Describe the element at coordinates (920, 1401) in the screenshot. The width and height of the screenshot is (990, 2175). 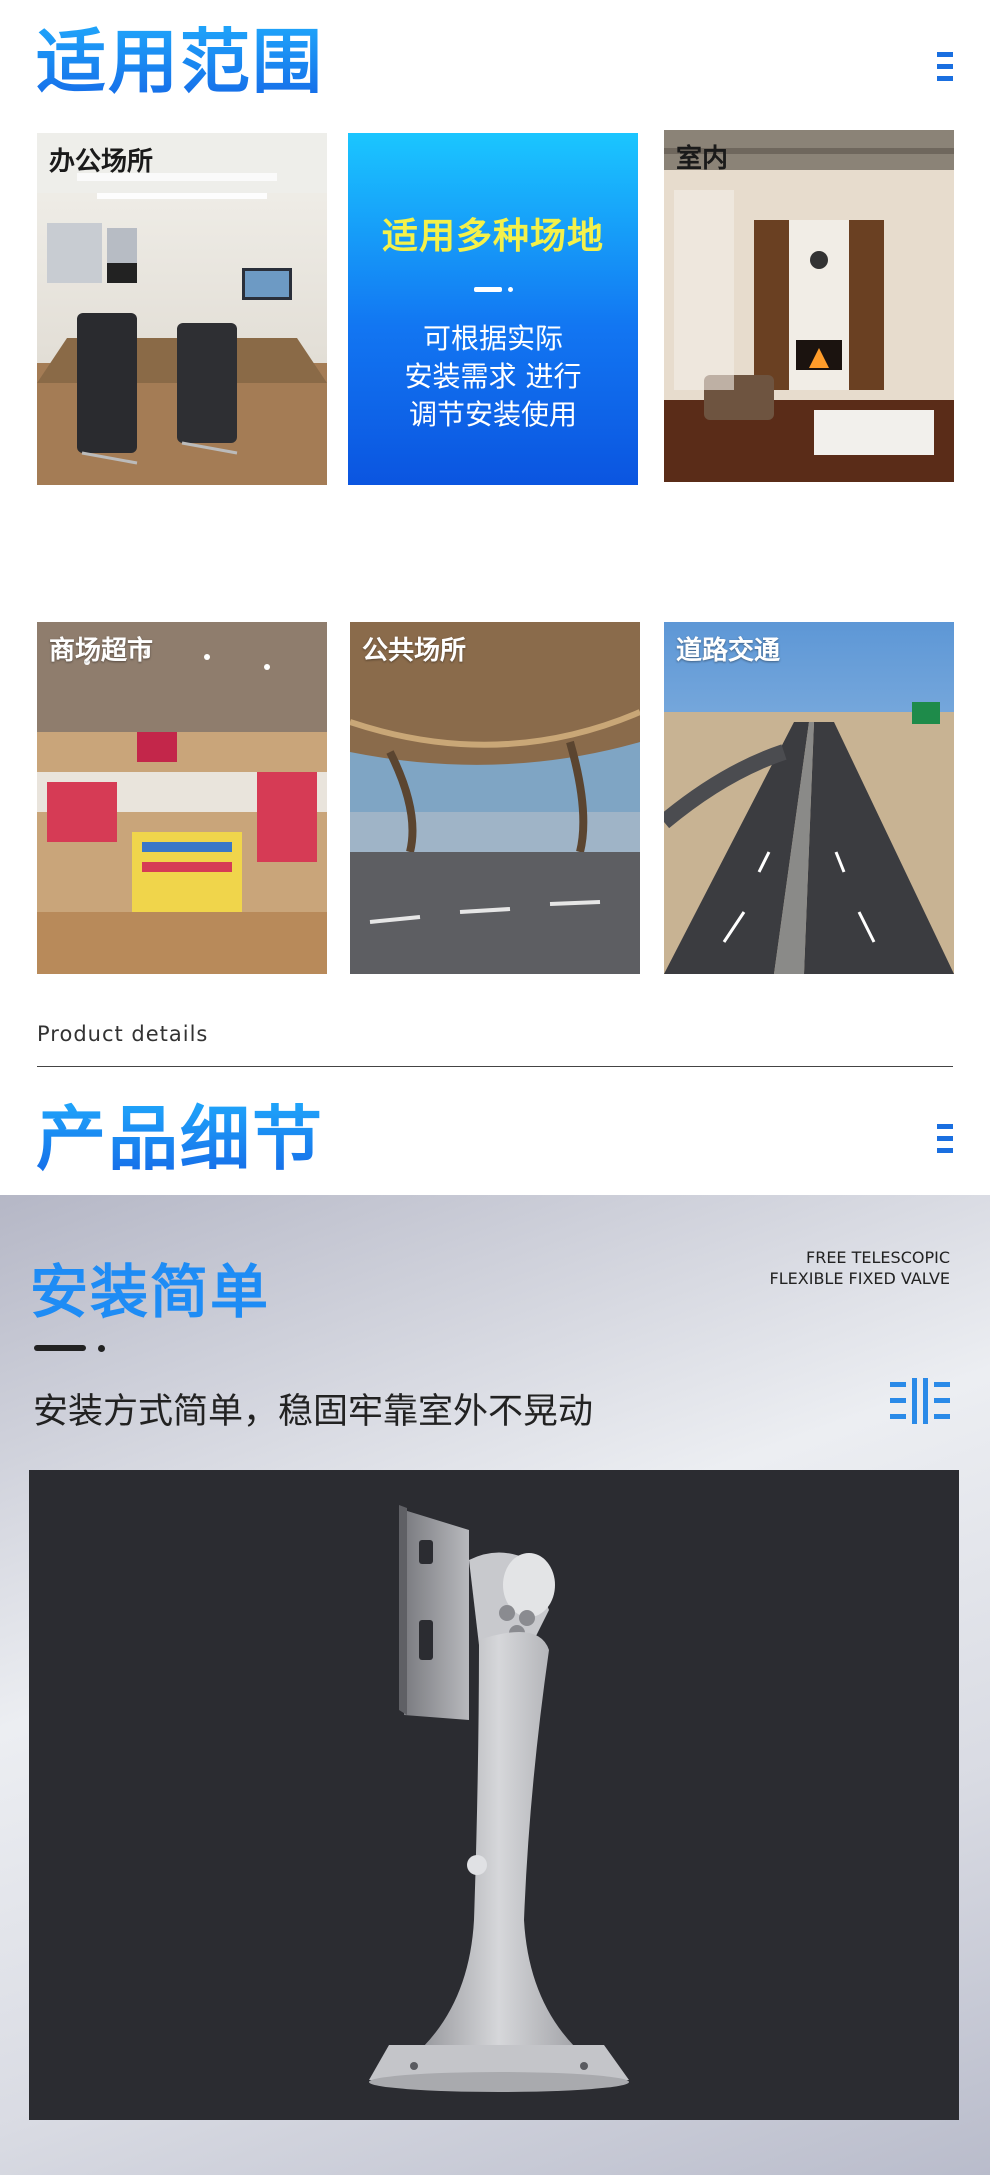
I see `decorative-lines-icon` at that location.